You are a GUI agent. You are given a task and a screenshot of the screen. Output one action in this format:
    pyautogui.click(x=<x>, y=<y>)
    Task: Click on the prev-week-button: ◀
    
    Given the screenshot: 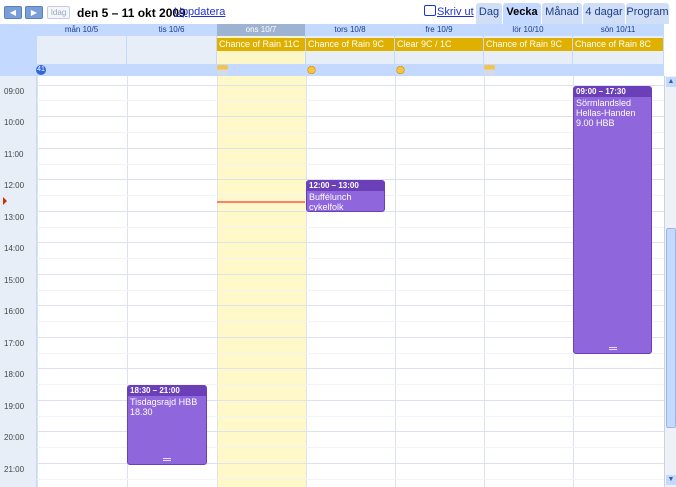 What is the action you would take?
    pyautogui.click(x=13, y=12)
    